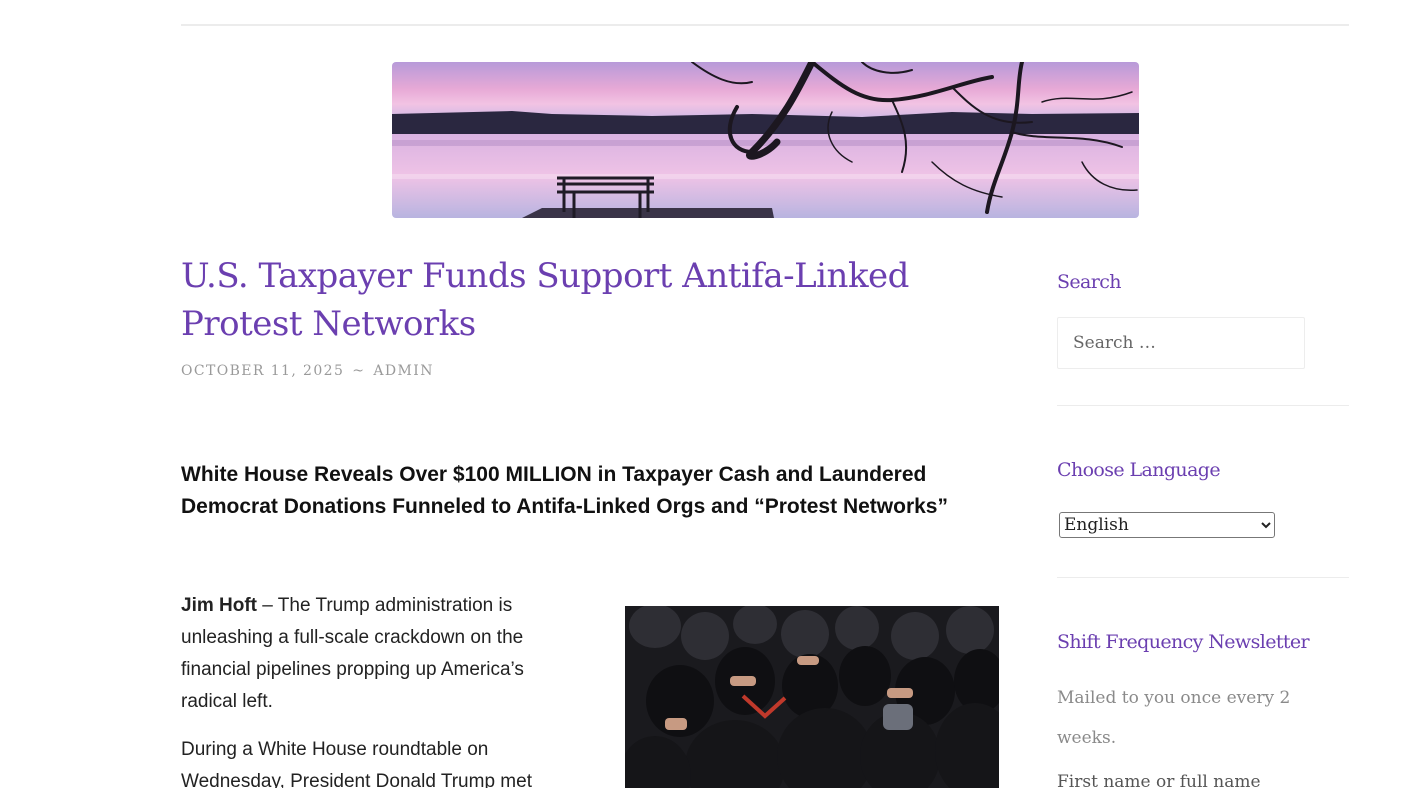 Image resolution: width=1416 pixels, height=788 pixels. I want to click on masked-protesters-photo, so click(812, 697).